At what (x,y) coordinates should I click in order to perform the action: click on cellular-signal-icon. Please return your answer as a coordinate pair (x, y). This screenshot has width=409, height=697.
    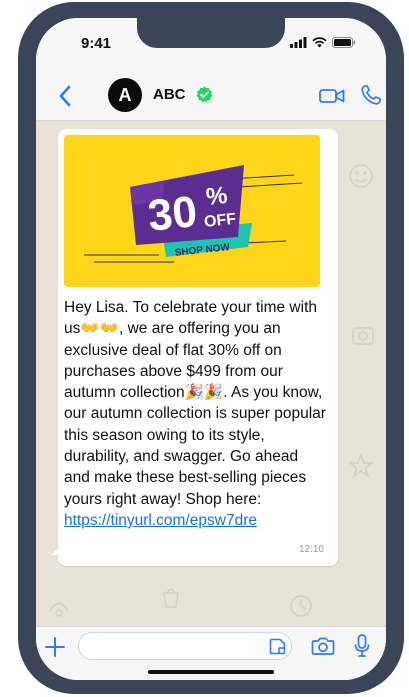
    Looking at the image, I should click on (298, 42).